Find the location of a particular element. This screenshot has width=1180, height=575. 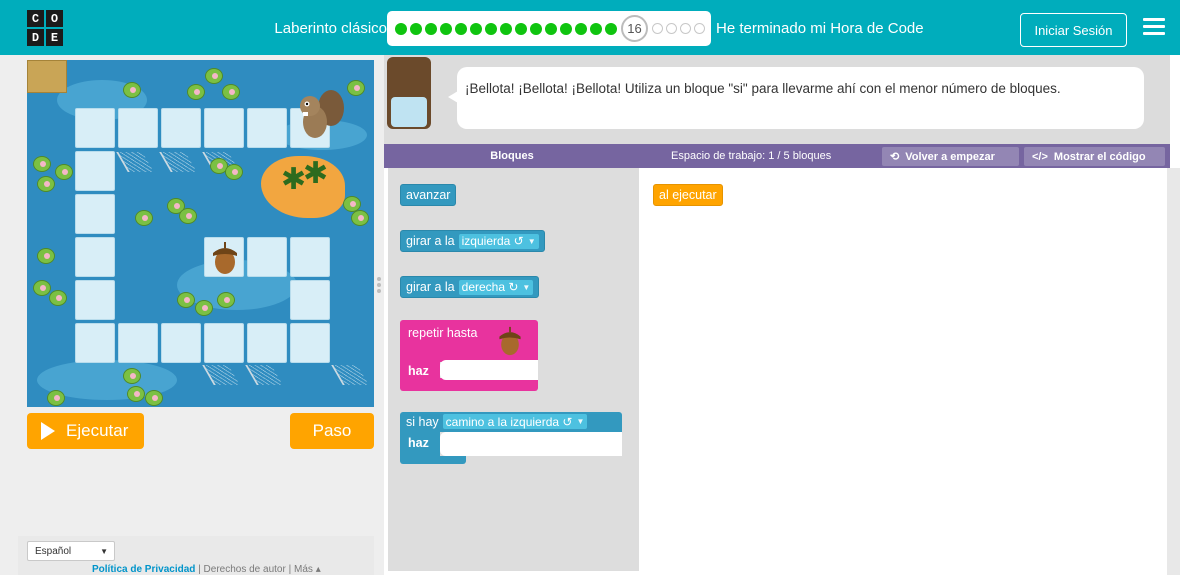

signin-button: Iniciar Sesión is located at coordinates (1073, 30).